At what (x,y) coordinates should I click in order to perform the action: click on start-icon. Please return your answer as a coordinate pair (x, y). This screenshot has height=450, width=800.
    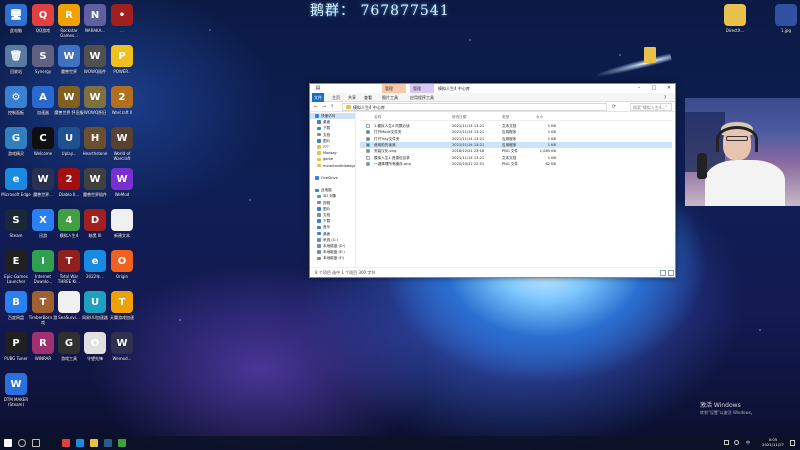
    Looking at the image, I should click on (8, 443).